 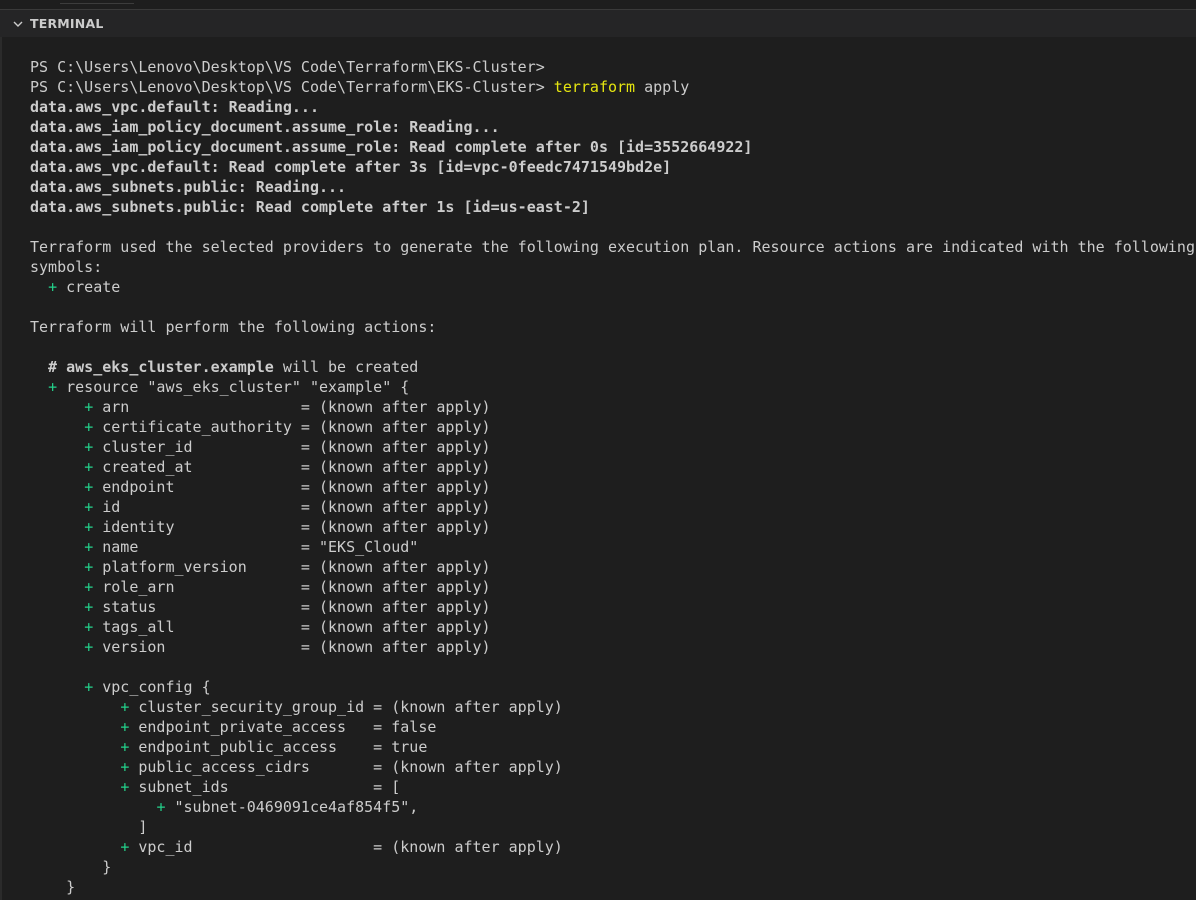 I want to click on line-text: endpoint_private_access = false, so click(x=283, y=727).